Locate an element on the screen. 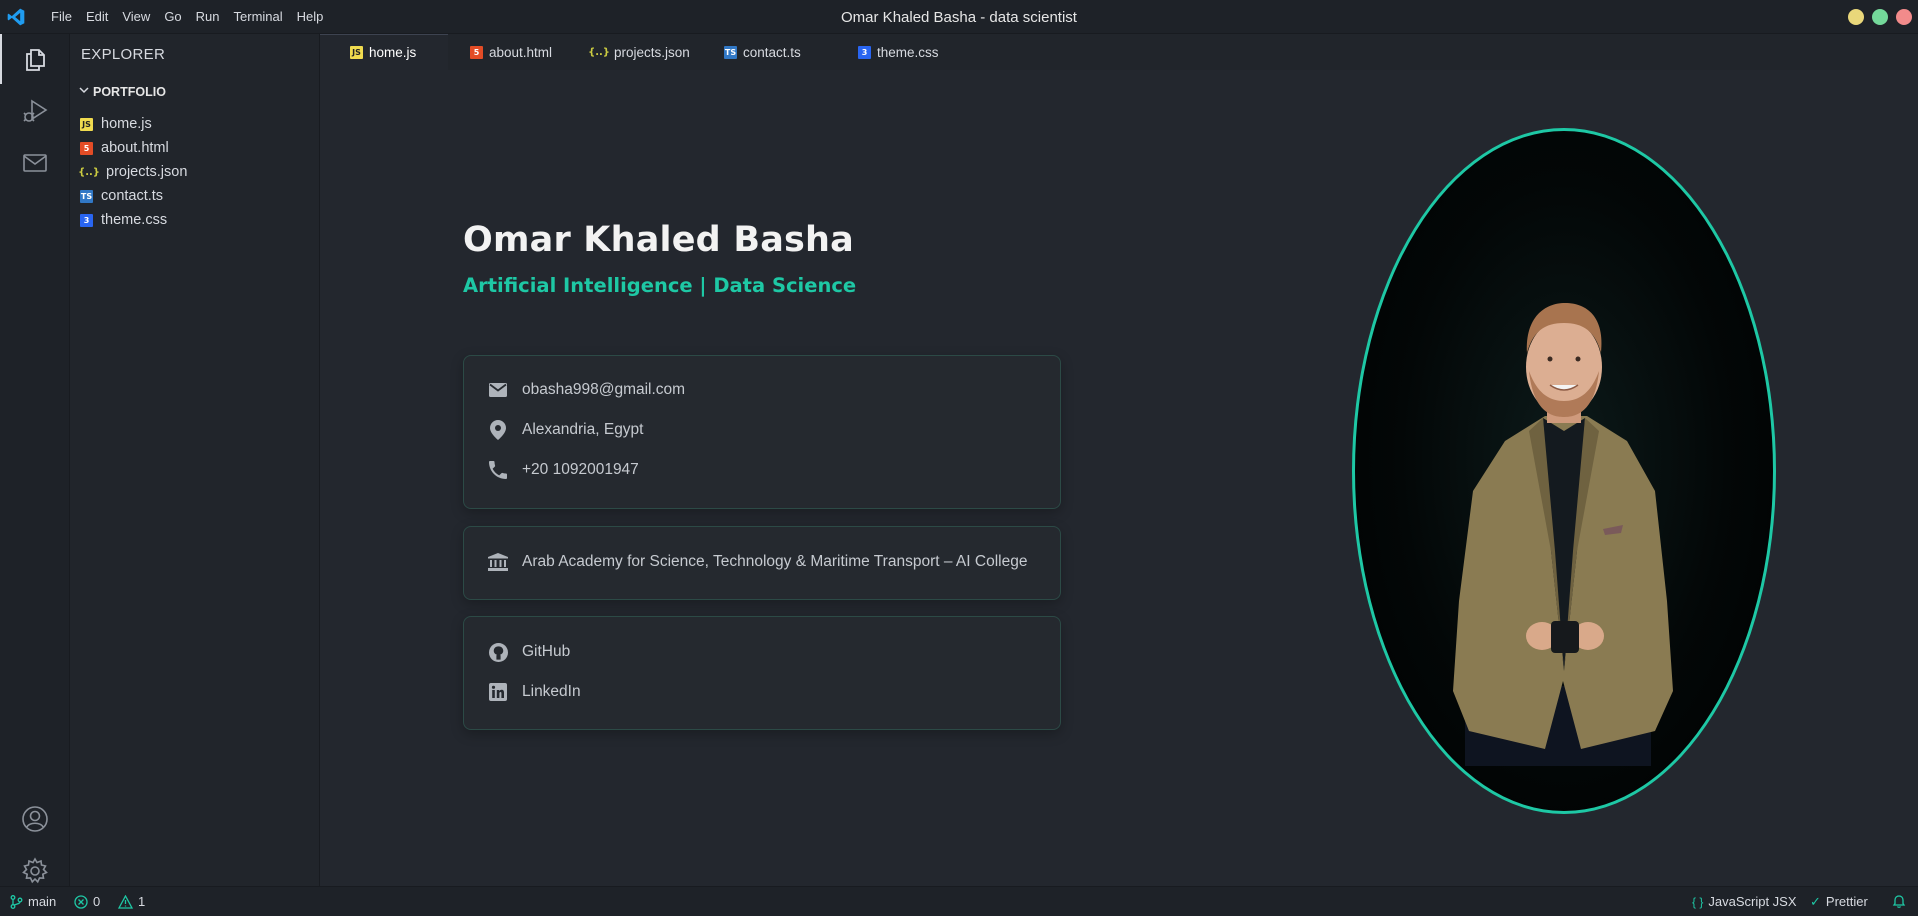 This screenshot has height=916, width=1918. tab-label: about.html is located at coordinates (521, 52).